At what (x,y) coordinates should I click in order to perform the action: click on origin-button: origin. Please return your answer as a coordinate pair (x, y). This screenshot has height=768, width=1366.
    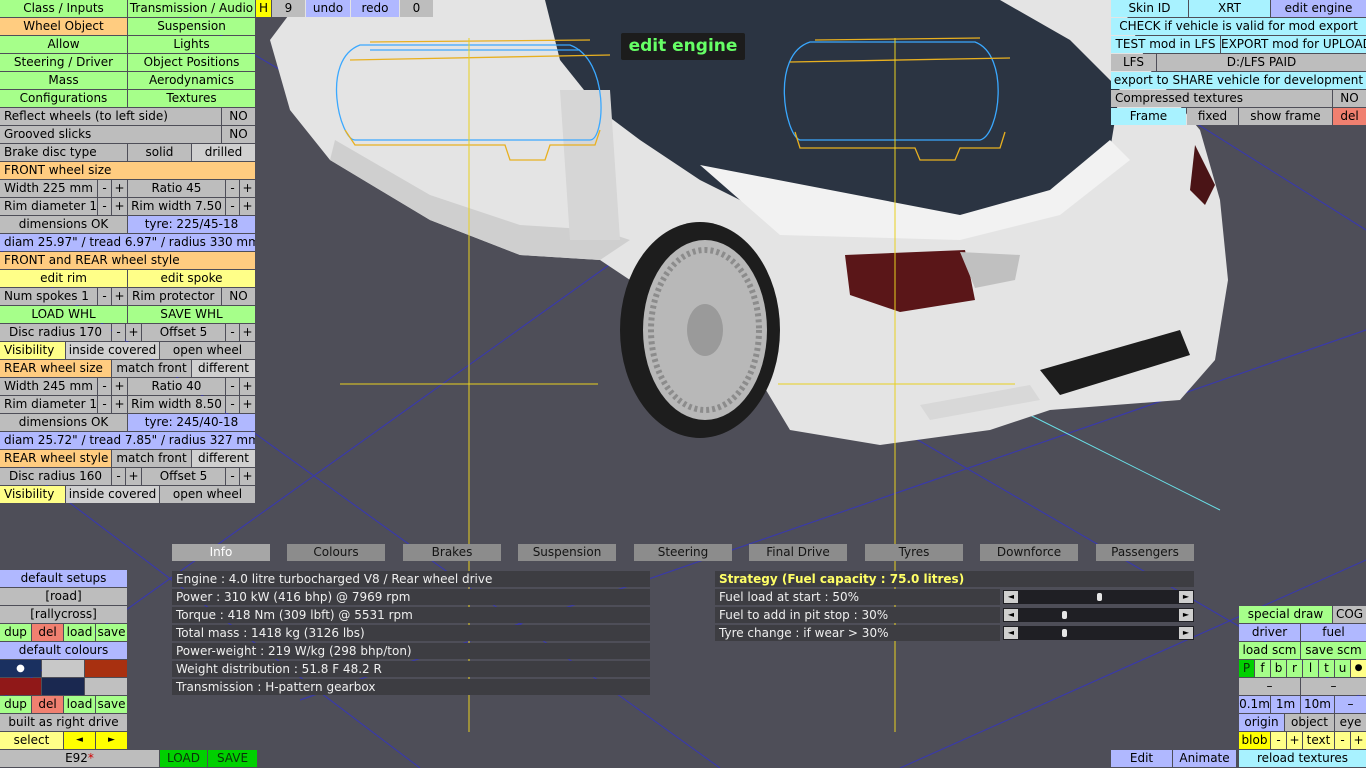
    Looking at the image, I should click on (1261, 722).